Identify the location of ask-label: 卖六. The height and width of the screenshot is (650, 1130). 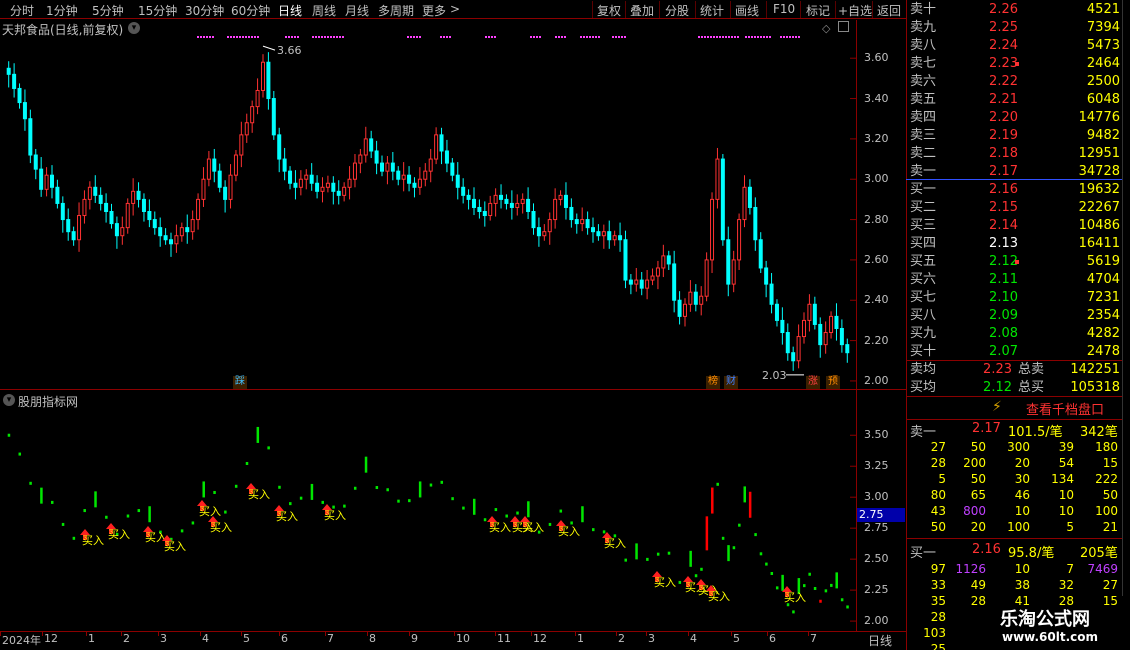
(923, 81).